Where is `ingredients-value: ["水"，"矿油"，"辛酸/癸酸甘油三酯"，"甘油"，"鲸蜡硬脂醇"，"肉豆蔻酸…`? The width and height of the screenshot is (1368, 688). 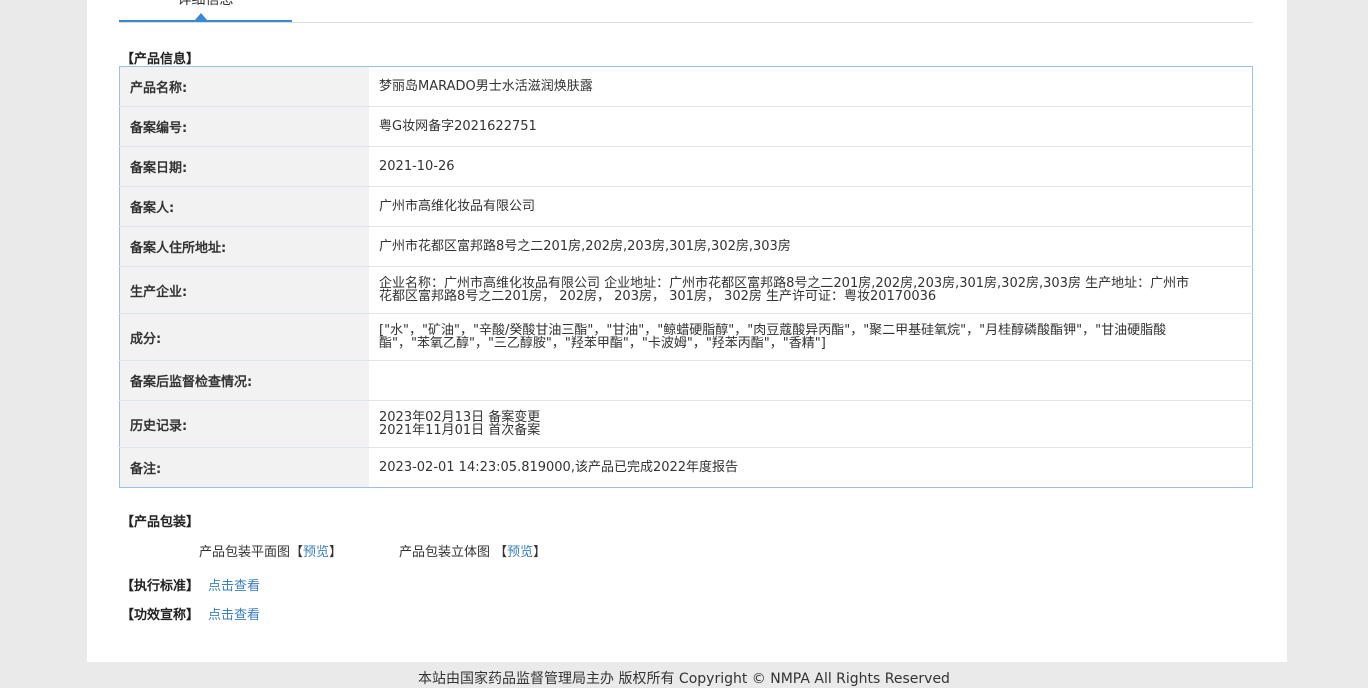
ingredients-value: ["水"，"矿油"，"辛酸/癸酸甘油三酯"，"甘油"，"鲸蜡硬脂醇"，"肉豆蔻酸… is located at coordinates (811, 337).